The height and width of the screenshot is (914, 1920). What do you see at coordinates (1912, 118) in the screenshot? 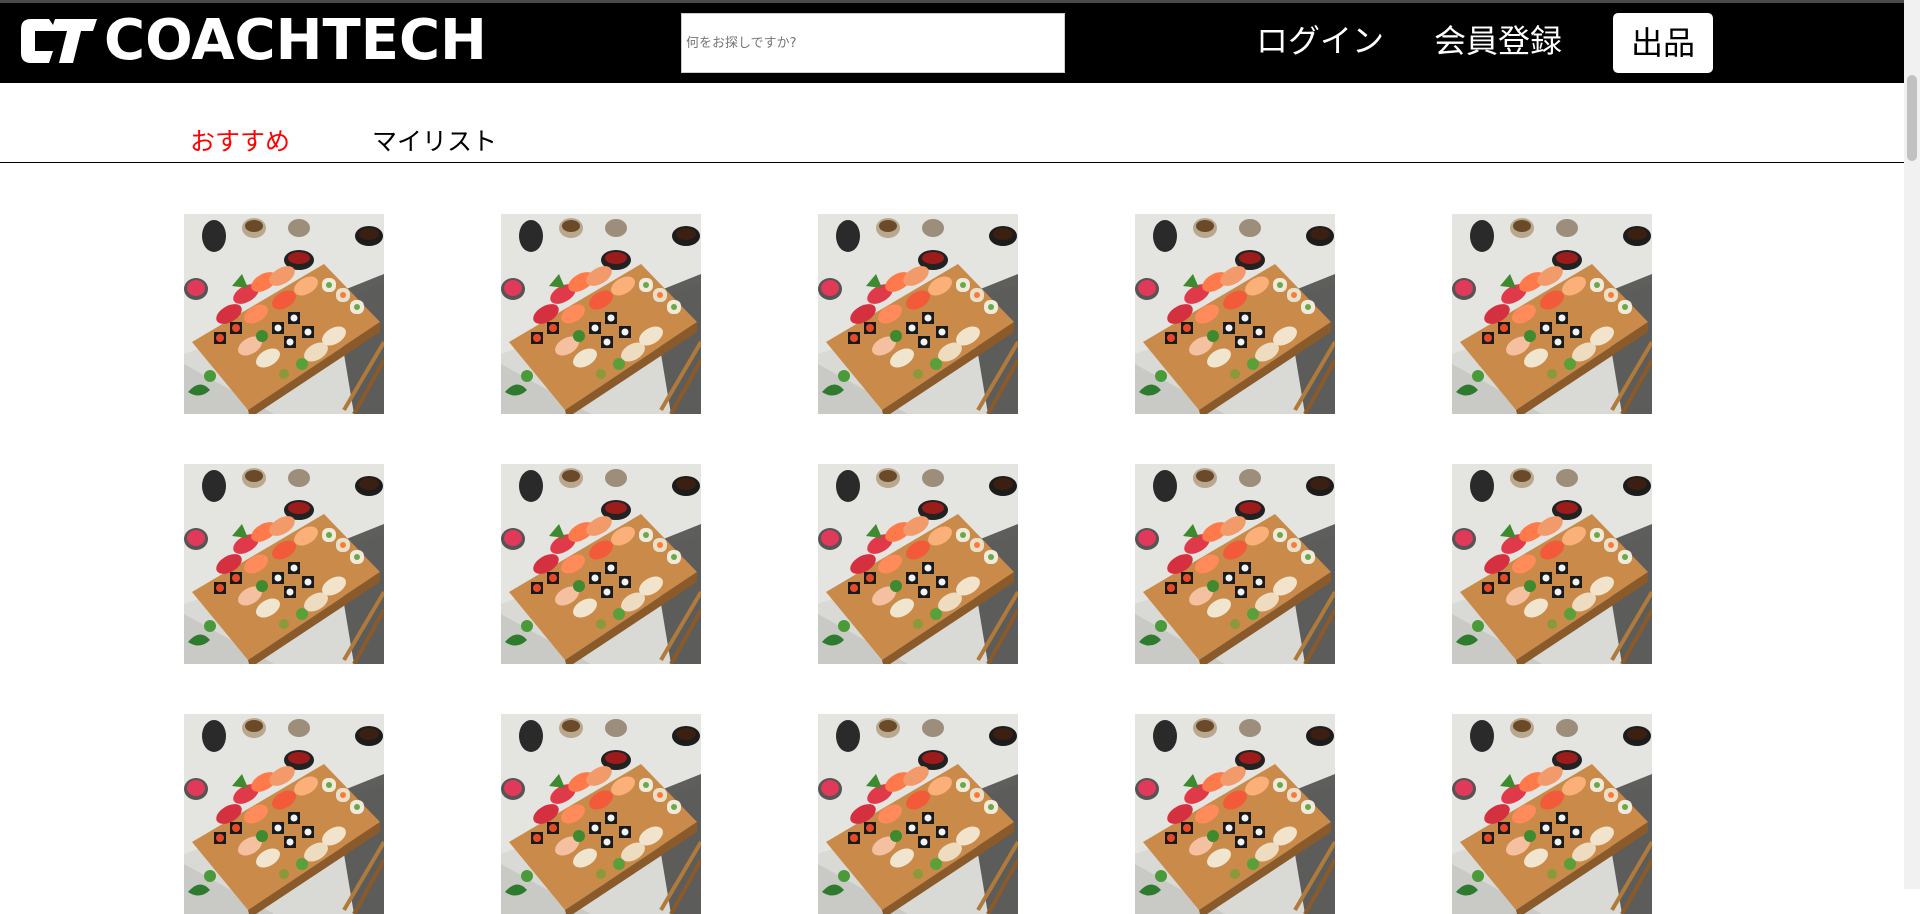
I see `scrollbar-thumb` at bounding box center [1912, 118].